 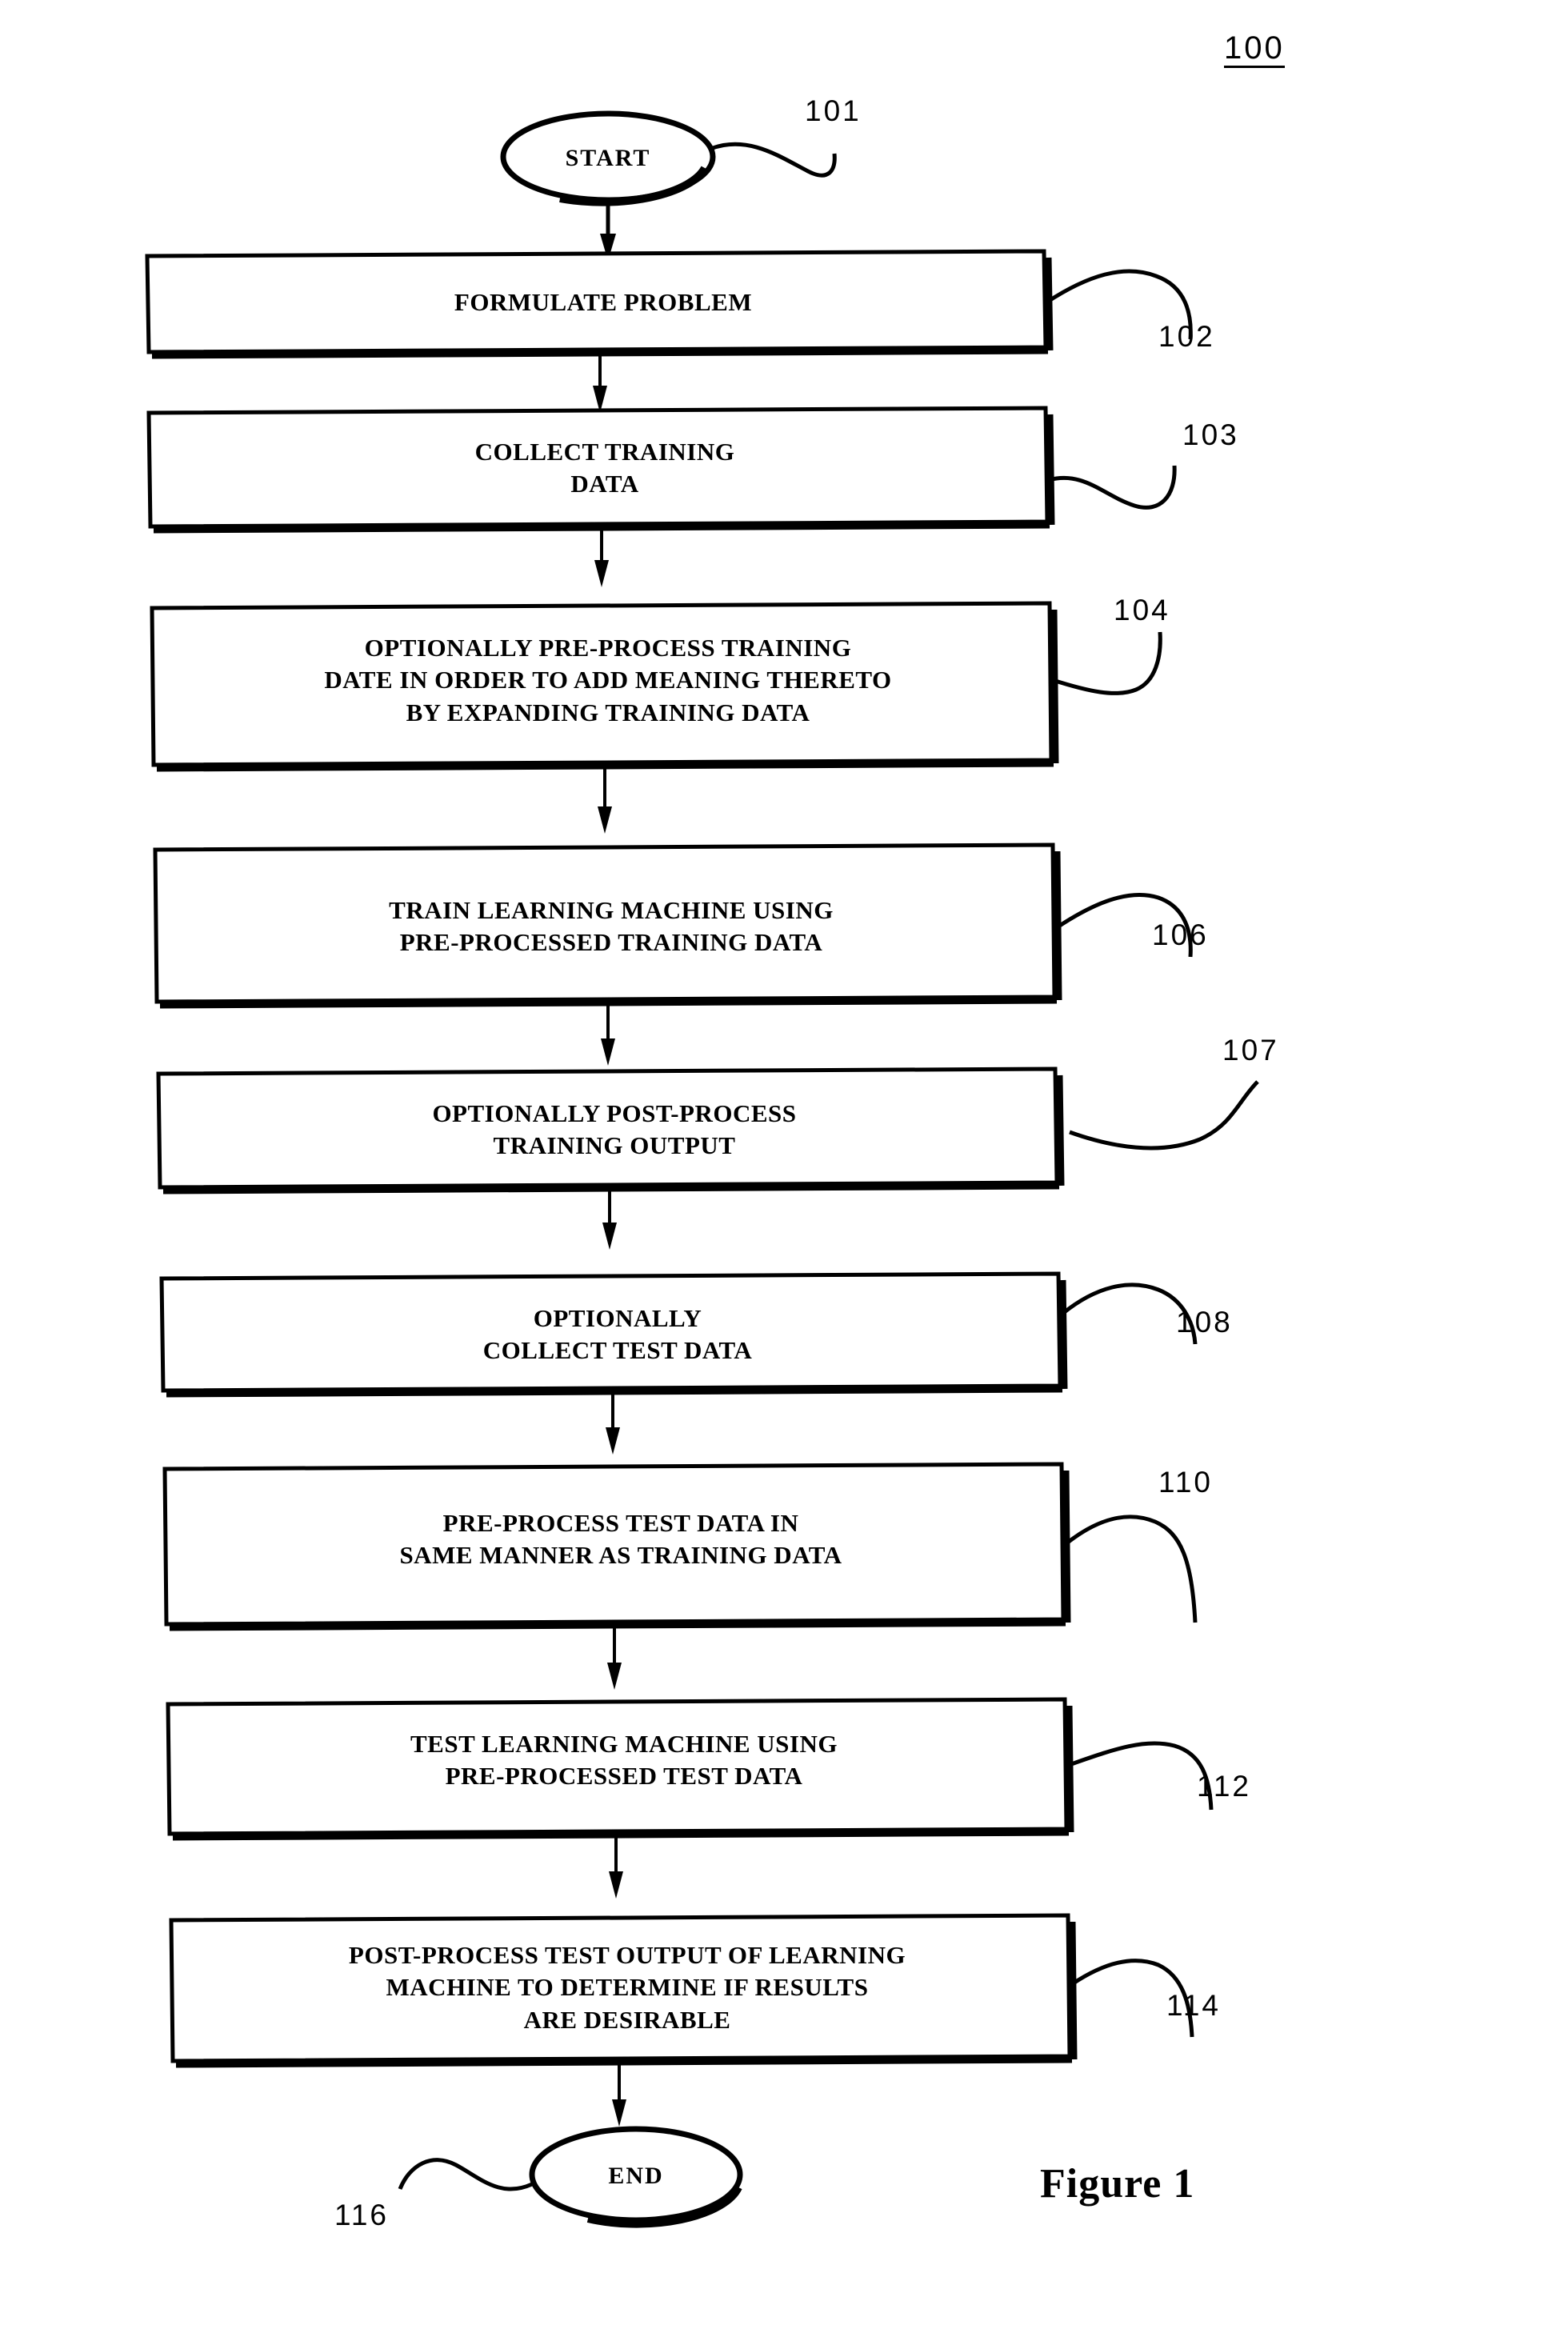 I want to click on ref-numeral-106: 106, so click(x=1180, y=934).